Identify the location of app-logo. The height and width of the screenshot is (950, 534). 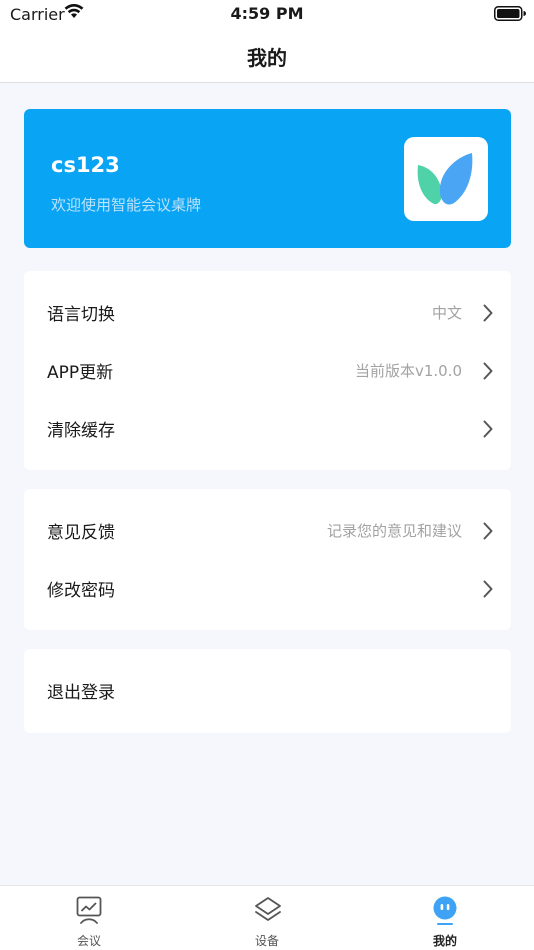
(446, 179).